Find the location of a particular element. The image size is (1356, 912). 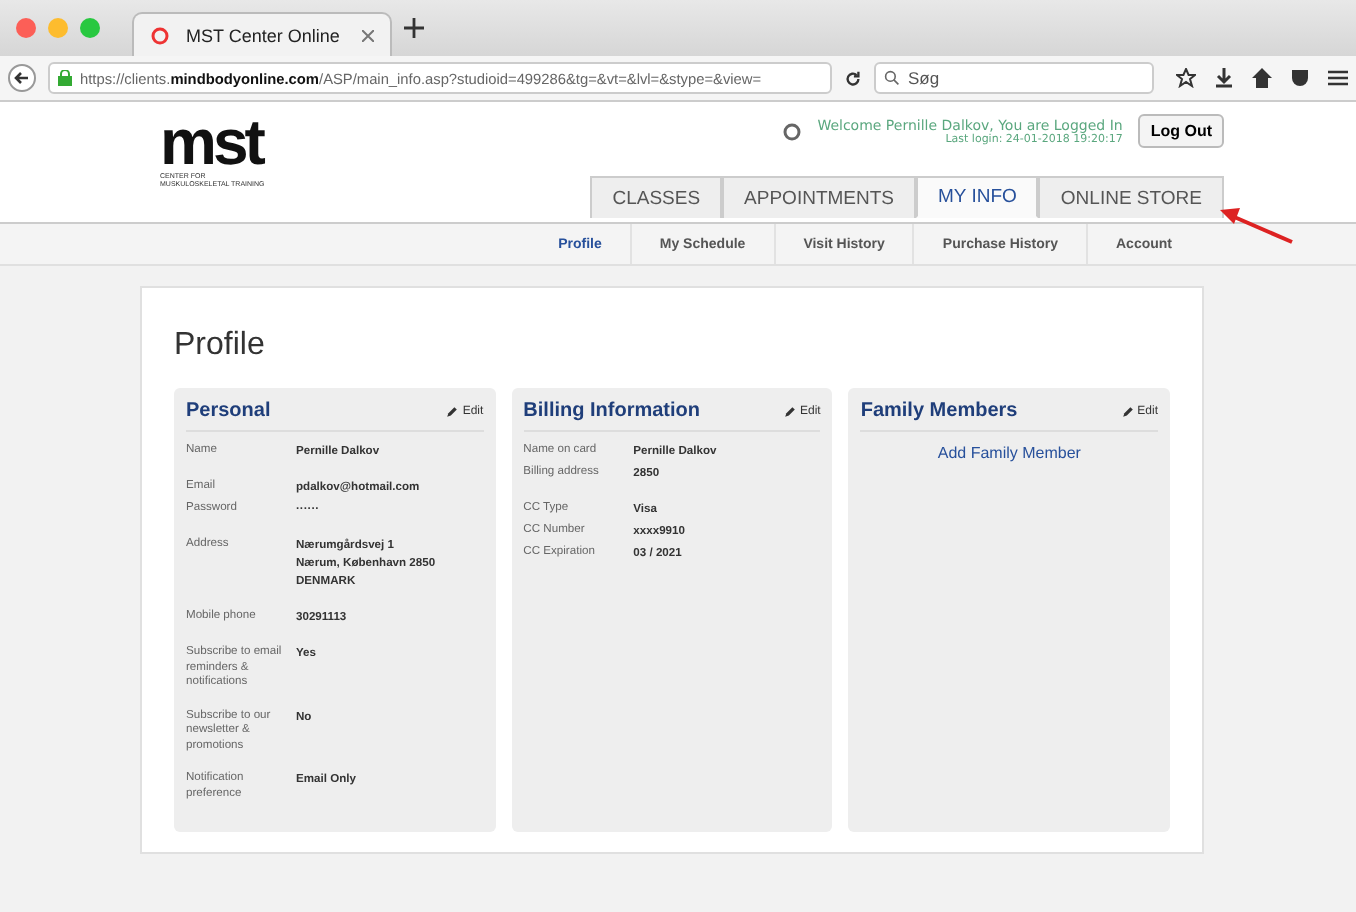

shield-icon is located at coordinates (1300, 78).